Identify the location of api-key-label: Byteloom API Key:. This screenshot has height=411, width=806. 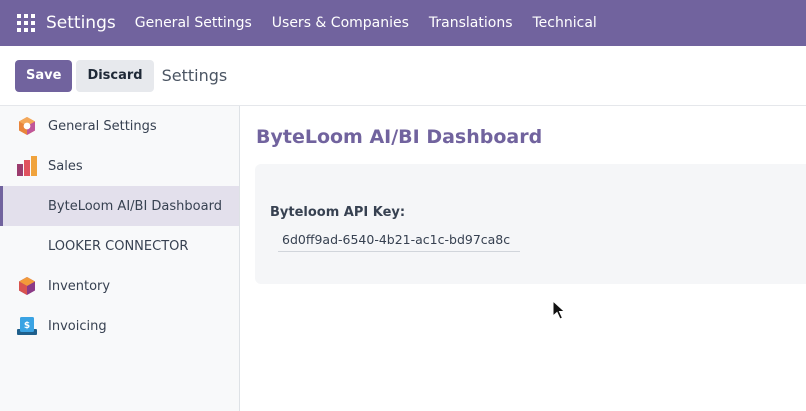
(338, 212).